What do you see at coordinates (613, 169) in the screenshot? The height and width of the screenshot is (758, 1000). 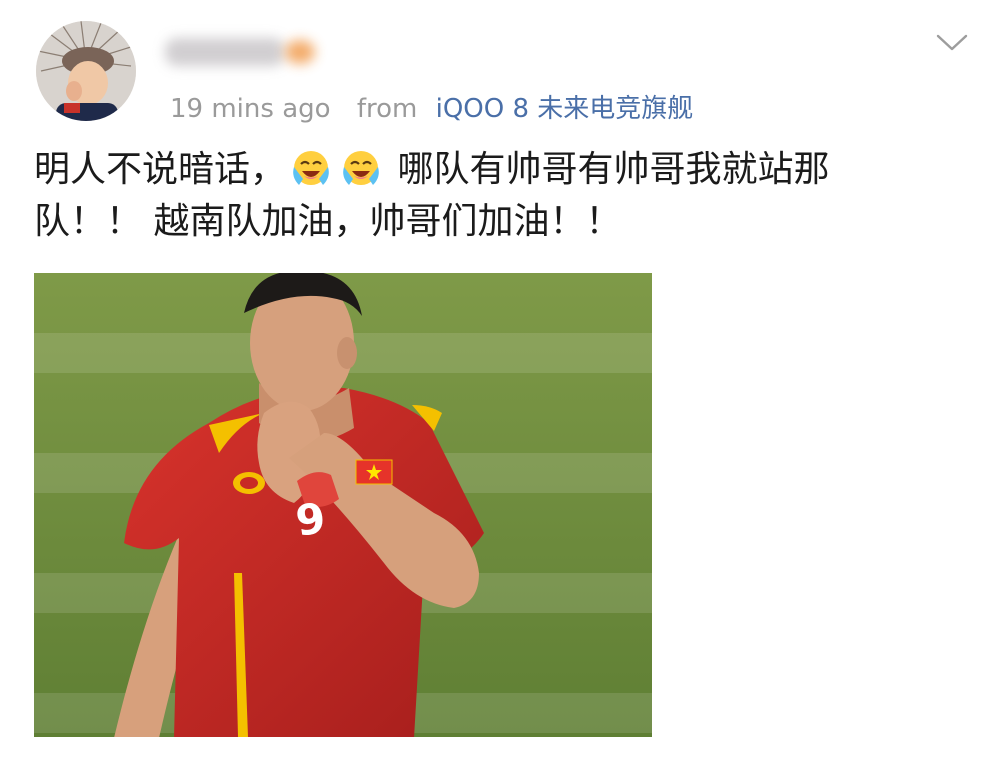 I see `post-text-segment: 哪队有帅哥有帅哥我就站那` at bounding box center [613, 169].